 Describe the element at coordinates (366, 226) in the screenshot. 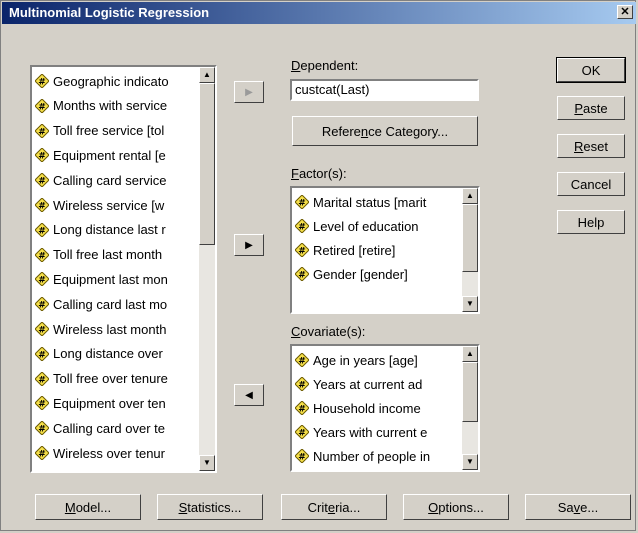

I see `factor-item-label: Level of education` at that location.